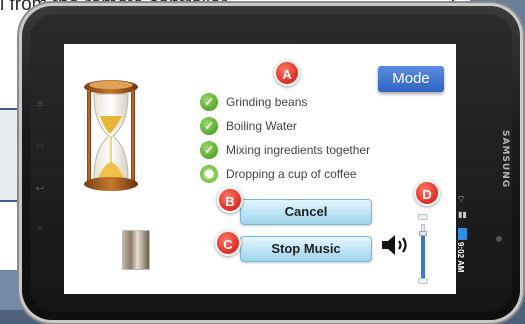  What do you see at coordinates (228, 243) in the screenshot?
I see `callout-c-badge: C` at bounding box center [228, 243].